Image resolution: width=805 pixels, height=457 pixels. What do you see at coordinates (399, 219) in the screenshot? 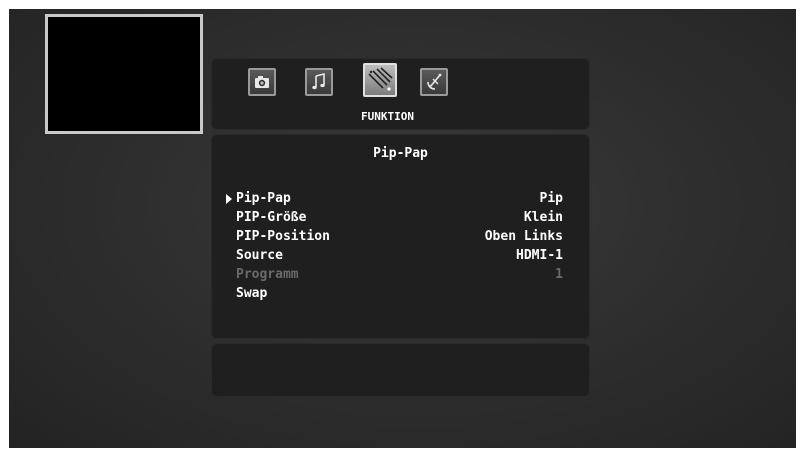
I see `menu-item-pip-size: PIP-Größe Klein` at bounding box center [399, 219].